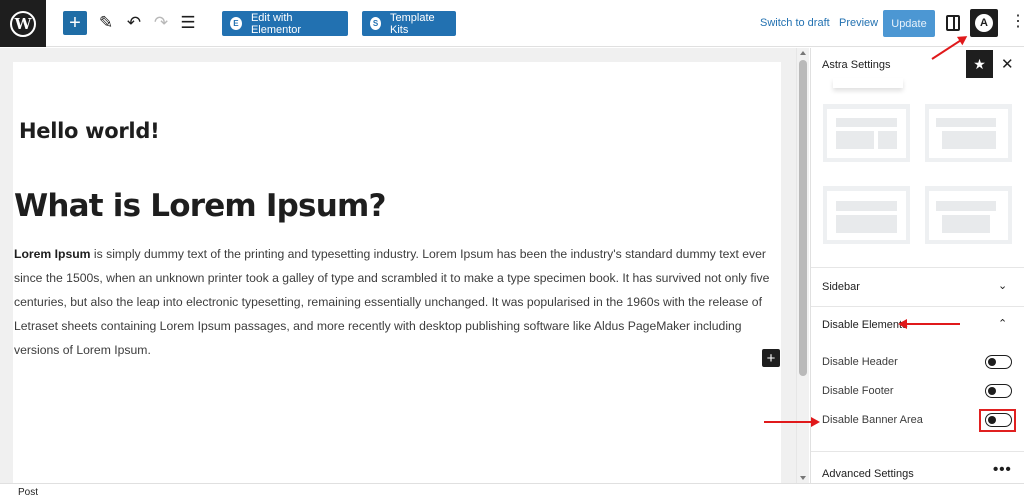 This screenshot has height=501, width=1024. I want to click on close-icon: ✕, so click(1007, 64).